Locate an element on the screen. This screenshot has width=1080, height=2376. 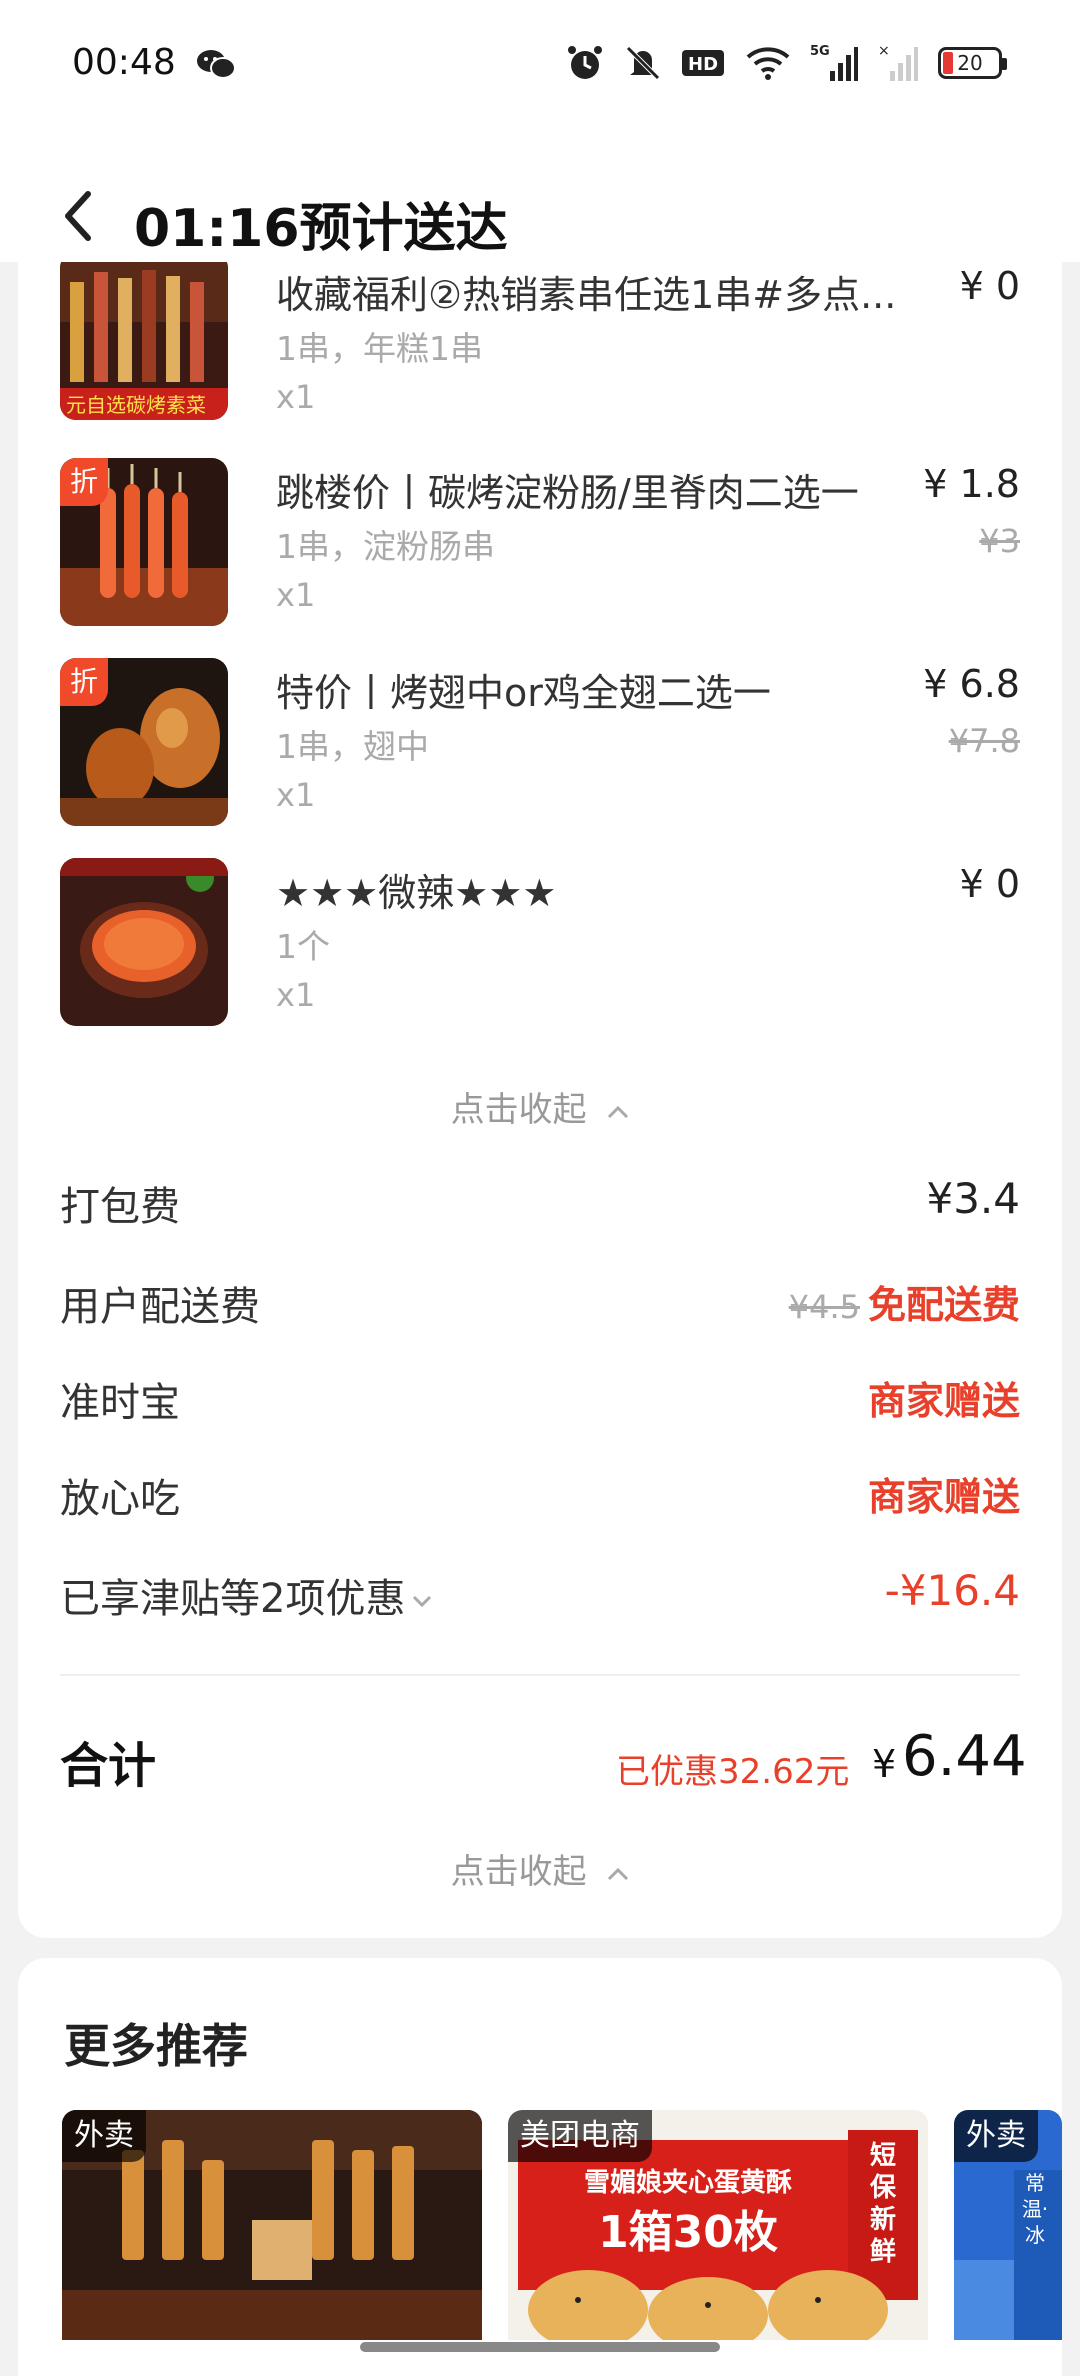
status-icons: HD 5G × 20 is located at coordinates (786, 63).